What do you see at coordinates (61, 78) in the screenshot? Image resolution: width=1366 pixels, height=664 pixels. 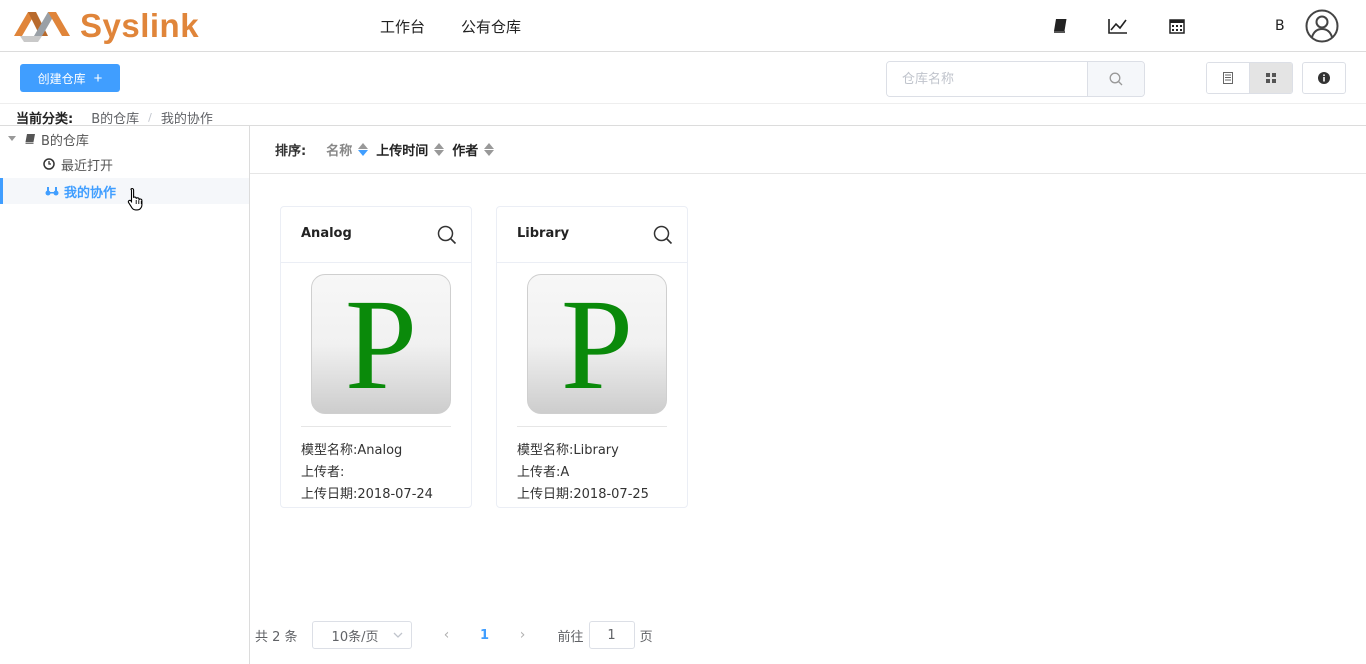 I see `create-repo-label: 创建仓库` at bounding box center [61, 78].